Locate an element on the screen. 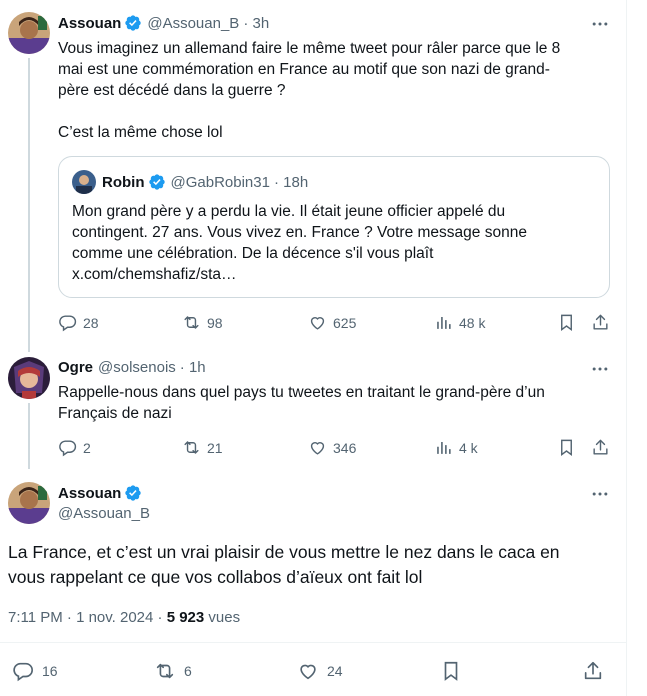 The image size is (647, 696). quote-author-handle: @GabRobin31 is located at coordinates (220, 182).